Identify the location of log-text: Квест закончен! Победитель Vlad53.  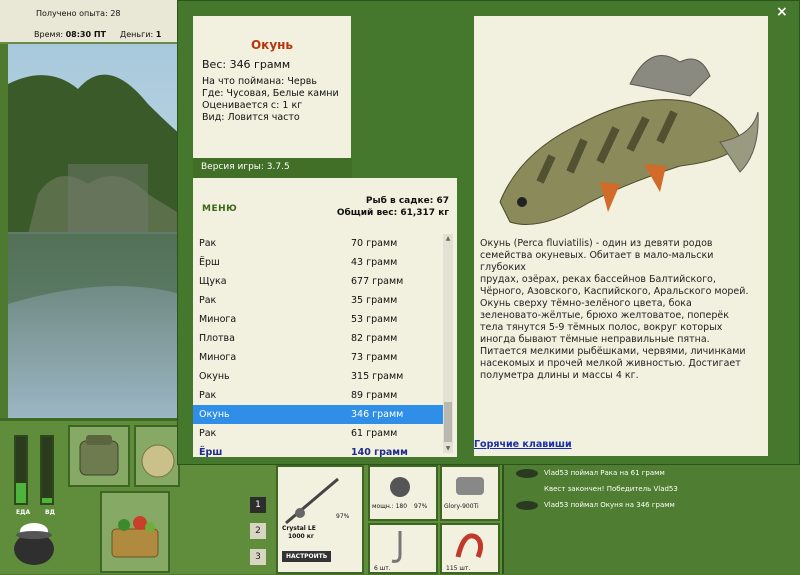
(611, 489).